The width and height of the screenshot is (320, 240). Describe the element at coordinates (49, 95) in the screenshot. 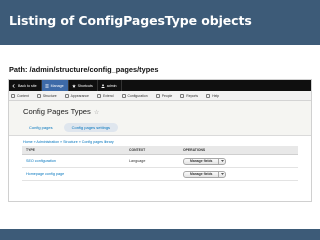

I see `tray-item-label: Structure` at that location.